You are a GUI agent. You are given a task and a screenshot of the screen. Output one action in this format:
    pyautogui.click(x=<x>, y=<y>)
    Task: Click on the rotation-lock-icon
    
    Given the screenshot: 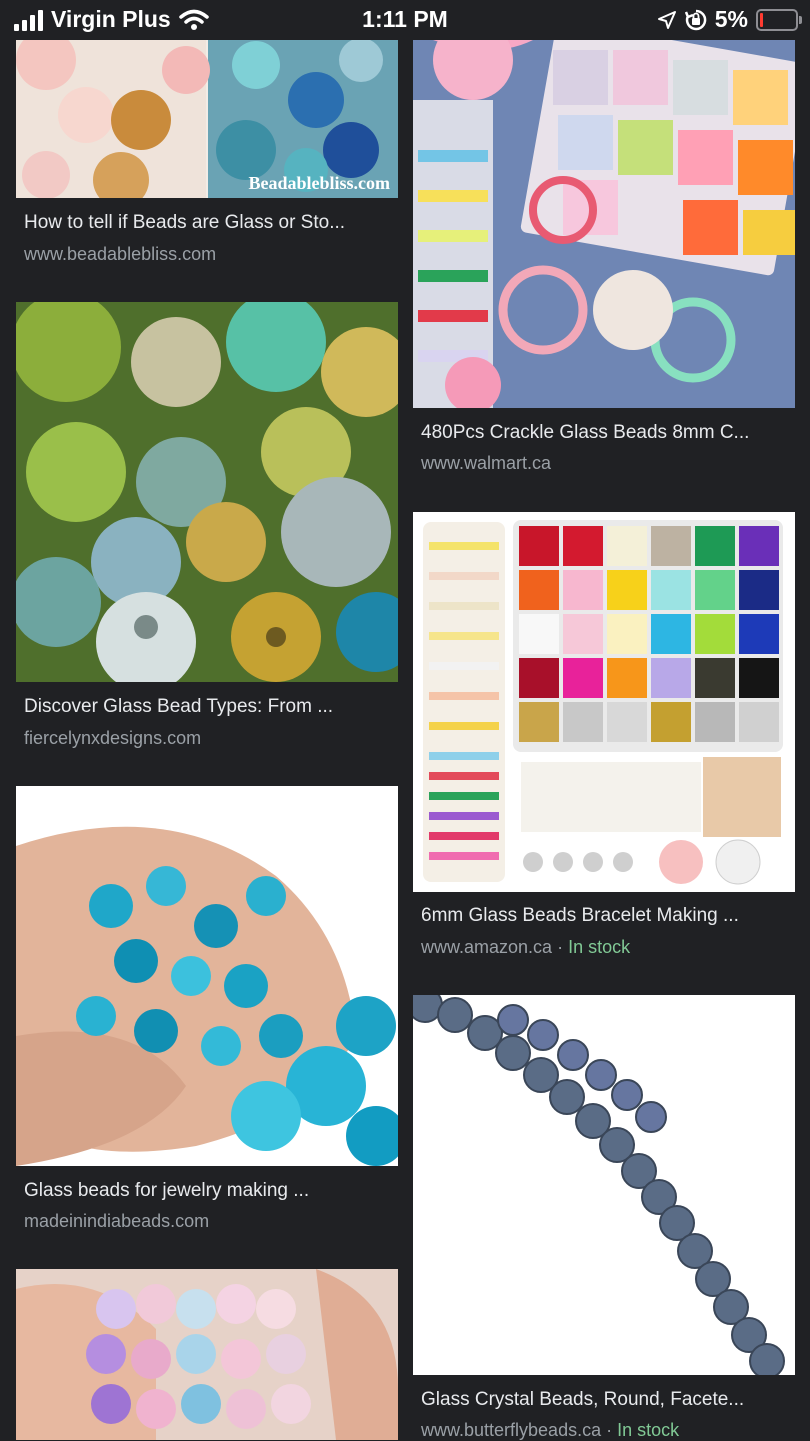 What is the action you would take?
    pyautogui.click(x=695, y=19)
    